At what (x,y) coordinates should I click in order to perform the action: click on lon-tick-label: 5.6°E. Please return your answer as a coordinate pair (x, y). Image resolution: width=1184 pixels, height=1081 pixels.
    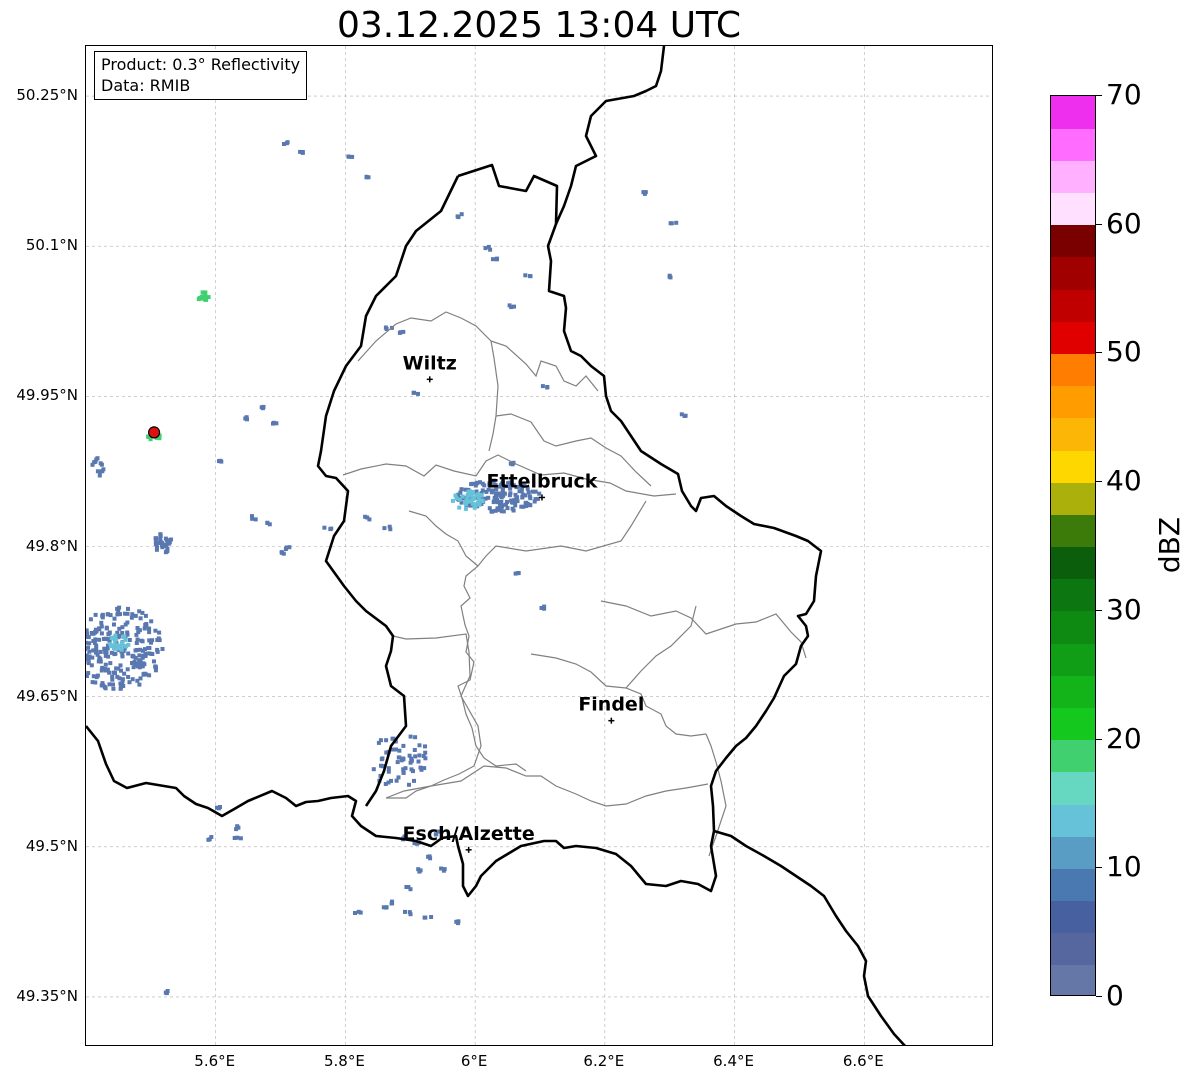
    Looking at the image, I should click on (215, 1061).